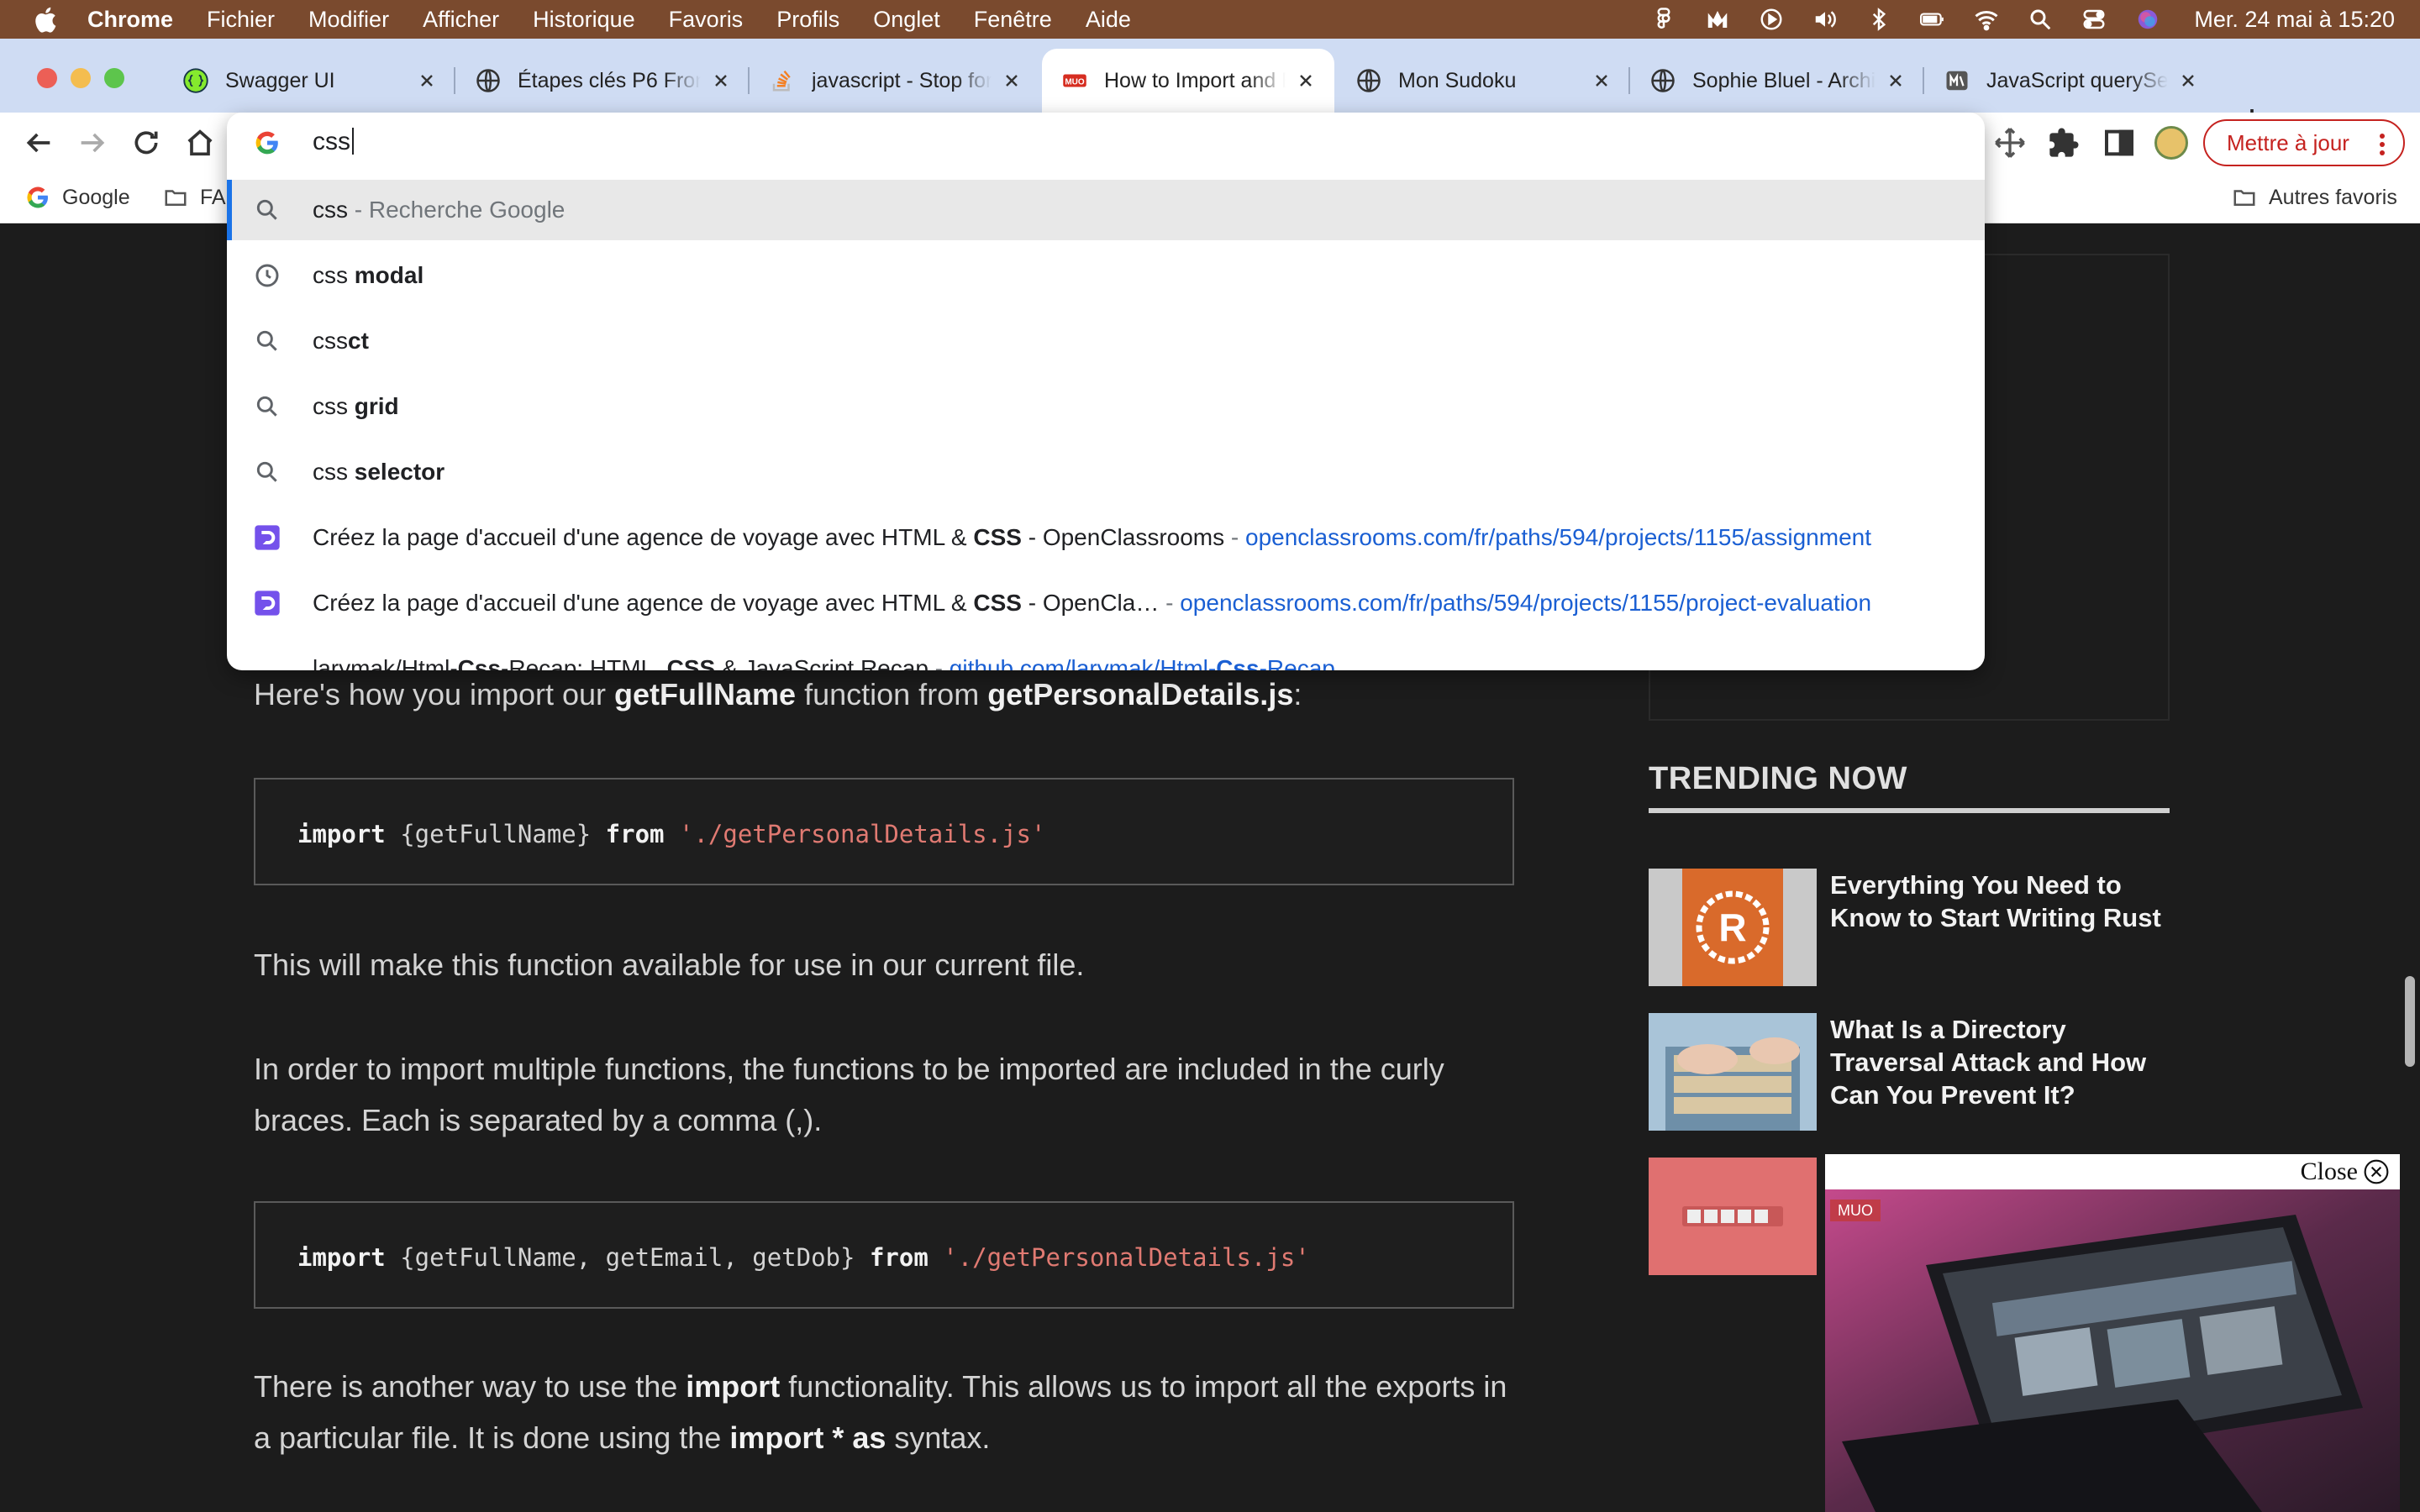 The width and height of the screenshot is (2420, 1512). I want to click on bookmark-google: Google, so click(77, 197).